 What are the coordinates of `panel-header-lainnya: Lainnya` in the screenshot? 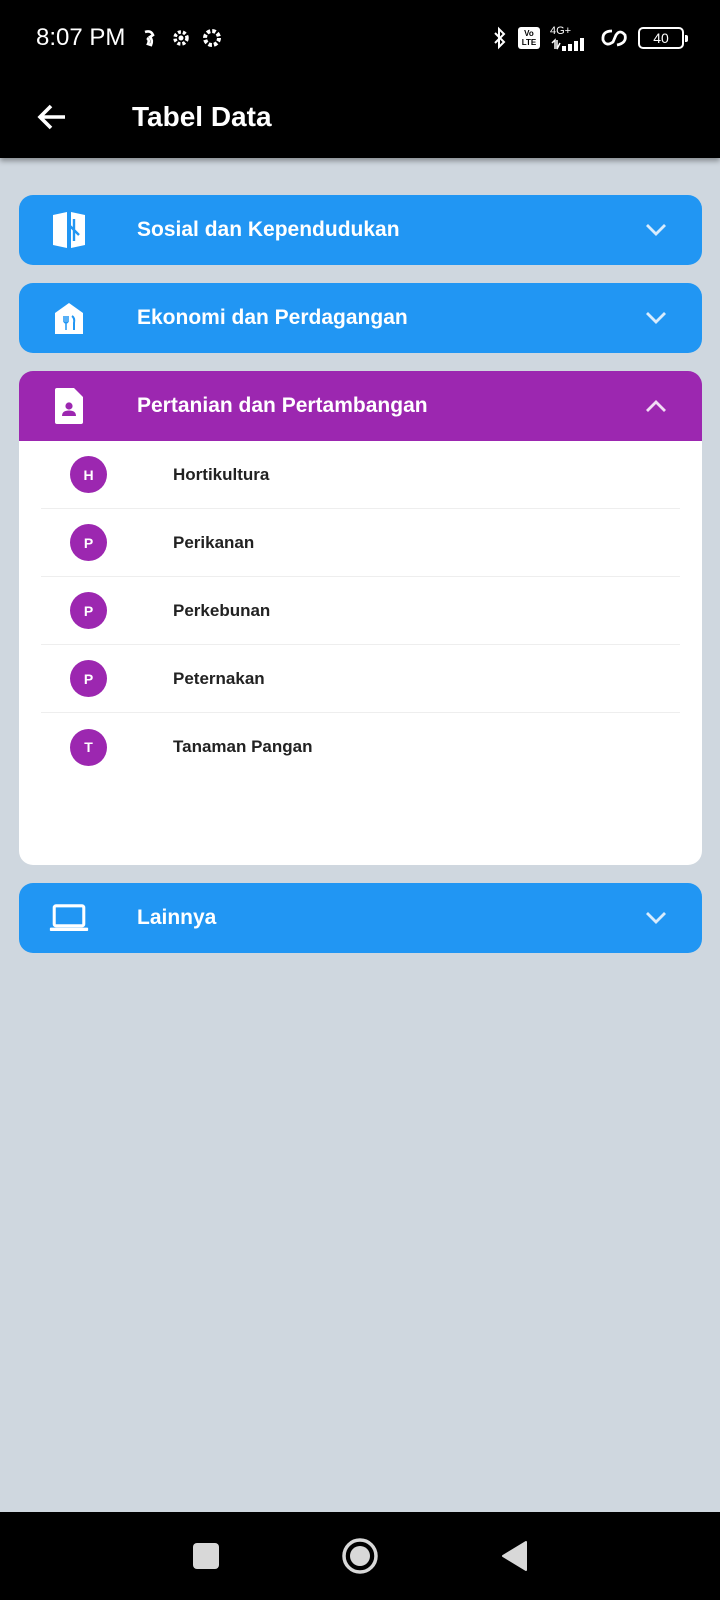 It's located at (360, 918).